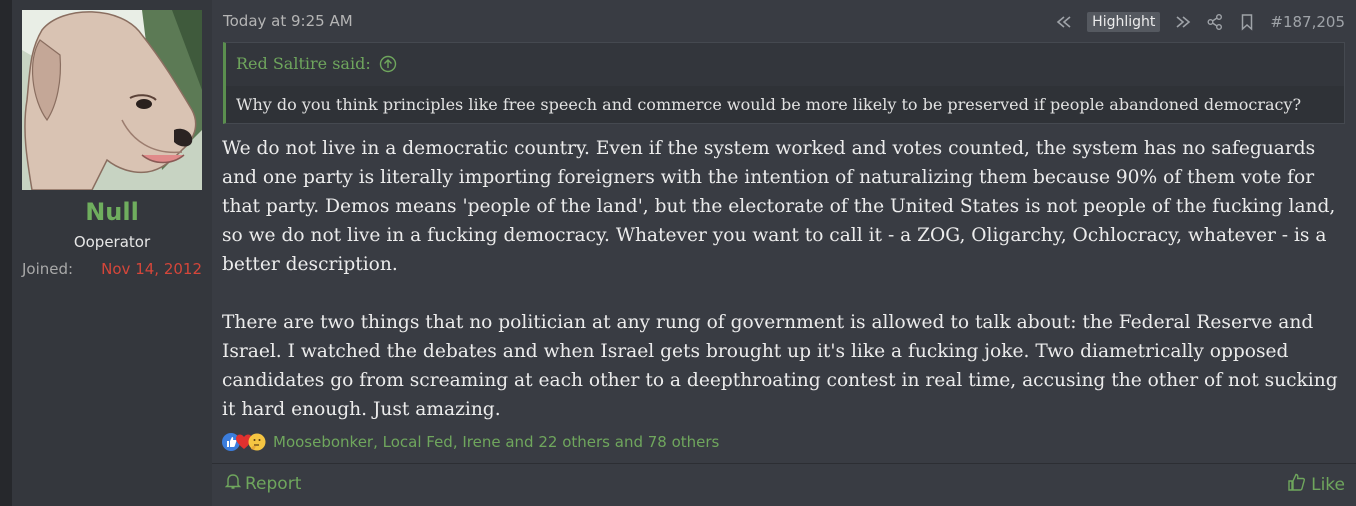  Describe the element at coordinates (388, 64) in the screenshot. I see `arrow-up-circle-icon` at that location.